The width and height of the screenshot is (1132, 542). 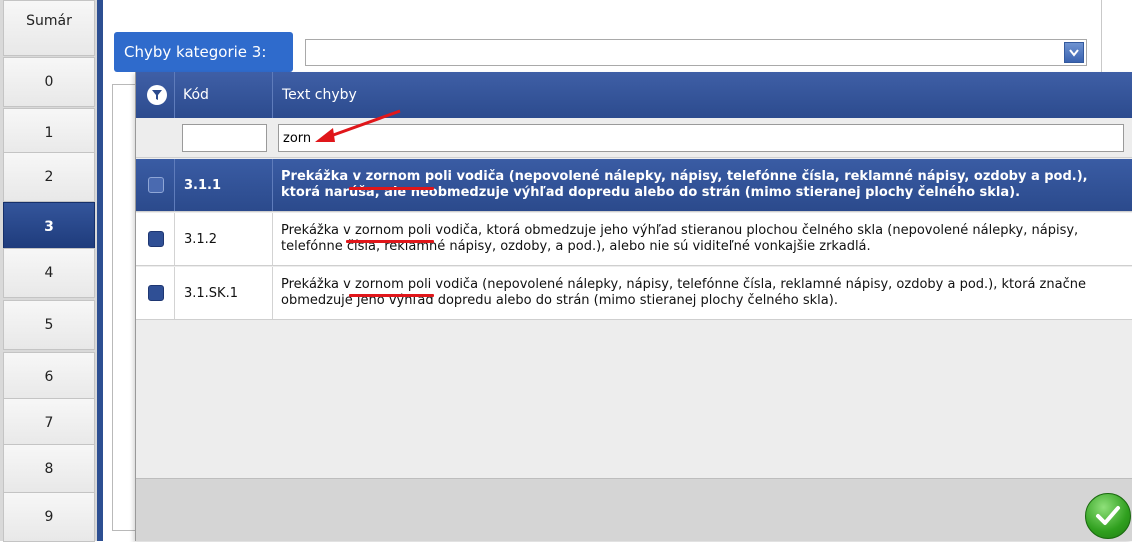 What do you see at coordinates (203, 52) in the screenshot?
I see `category-label: Chyby kategorie 3:` at bounding box center [203, 52].